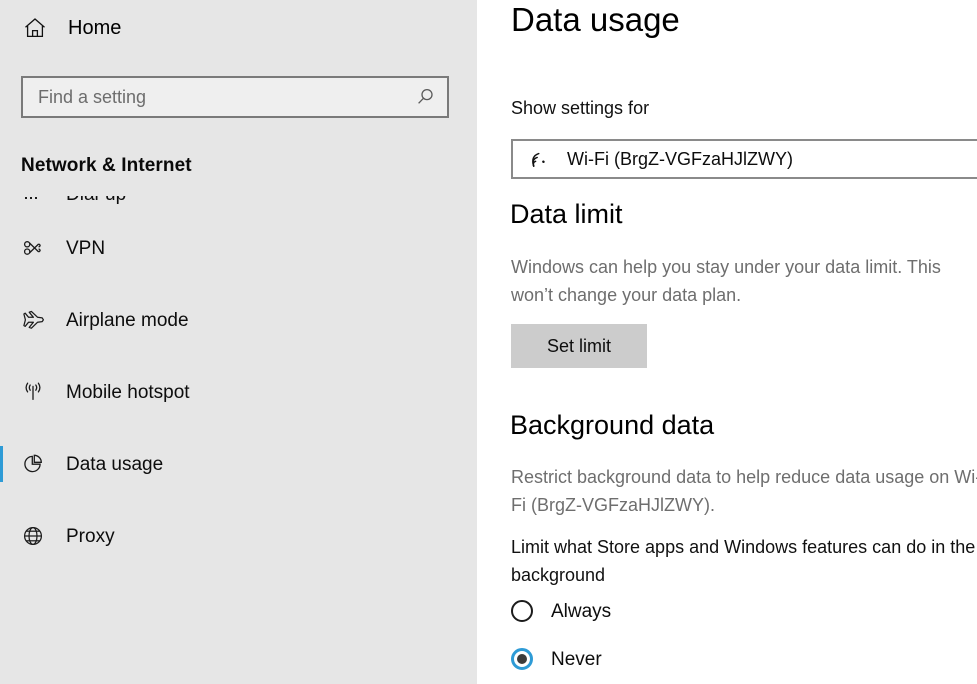 The image size is (977, 684). What do you see at coordinates (579, 346) in the screenshot?
I see `set-limit-button: Set limit` at bounding box center [579, 346].